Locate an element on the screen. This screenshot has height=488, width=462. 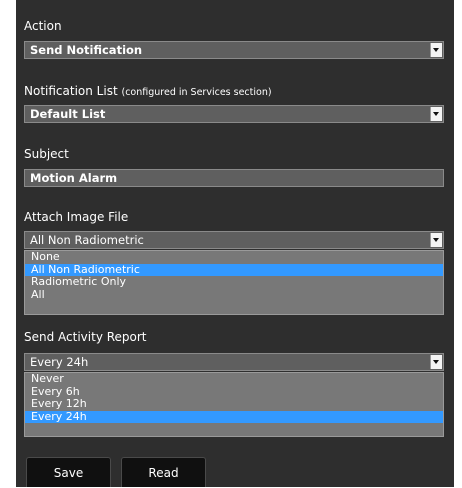
notification-list-select: Default List is located at coordinates (234, 114).